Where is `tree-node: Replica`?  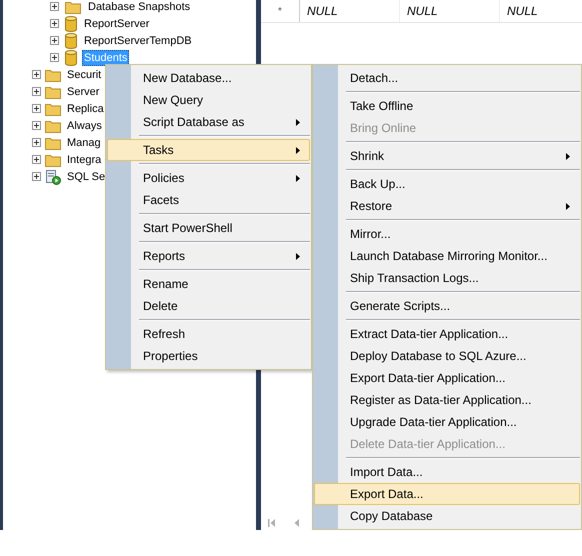 tree-node: Replica is located at coordinates (85, 108).